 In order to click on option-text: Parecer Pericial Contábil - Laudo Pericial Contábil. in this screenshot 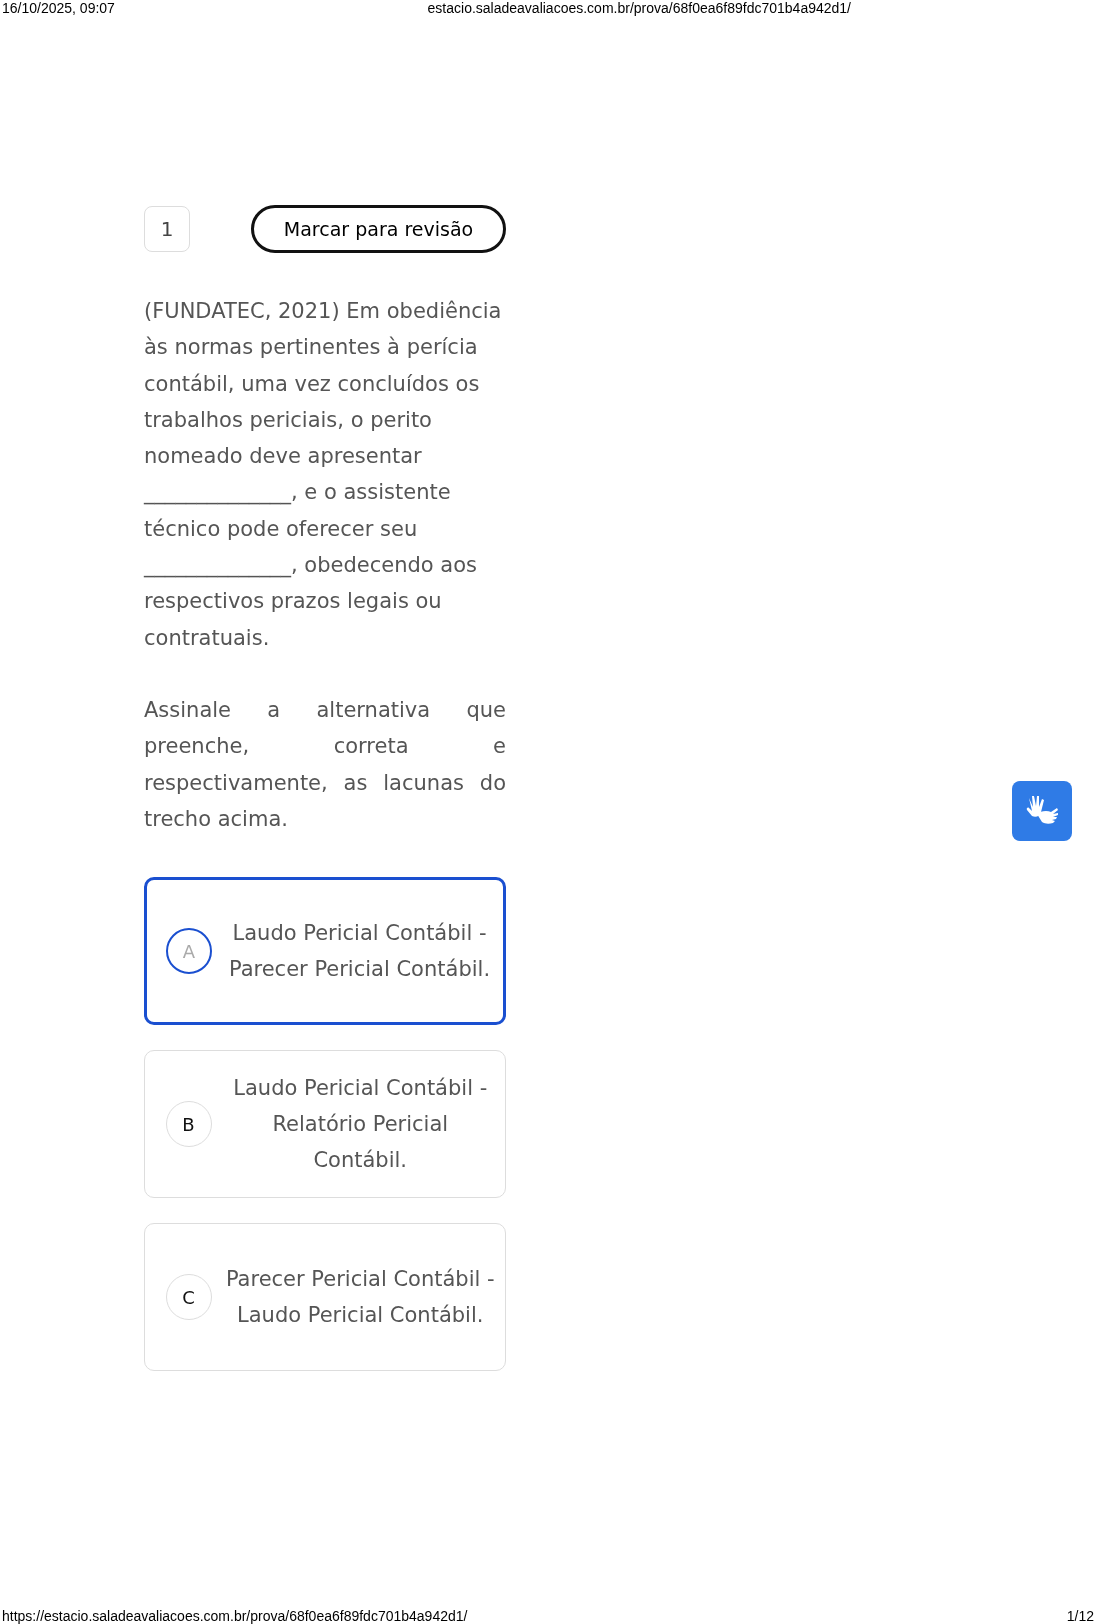, I will do `click(360, 1298)`.